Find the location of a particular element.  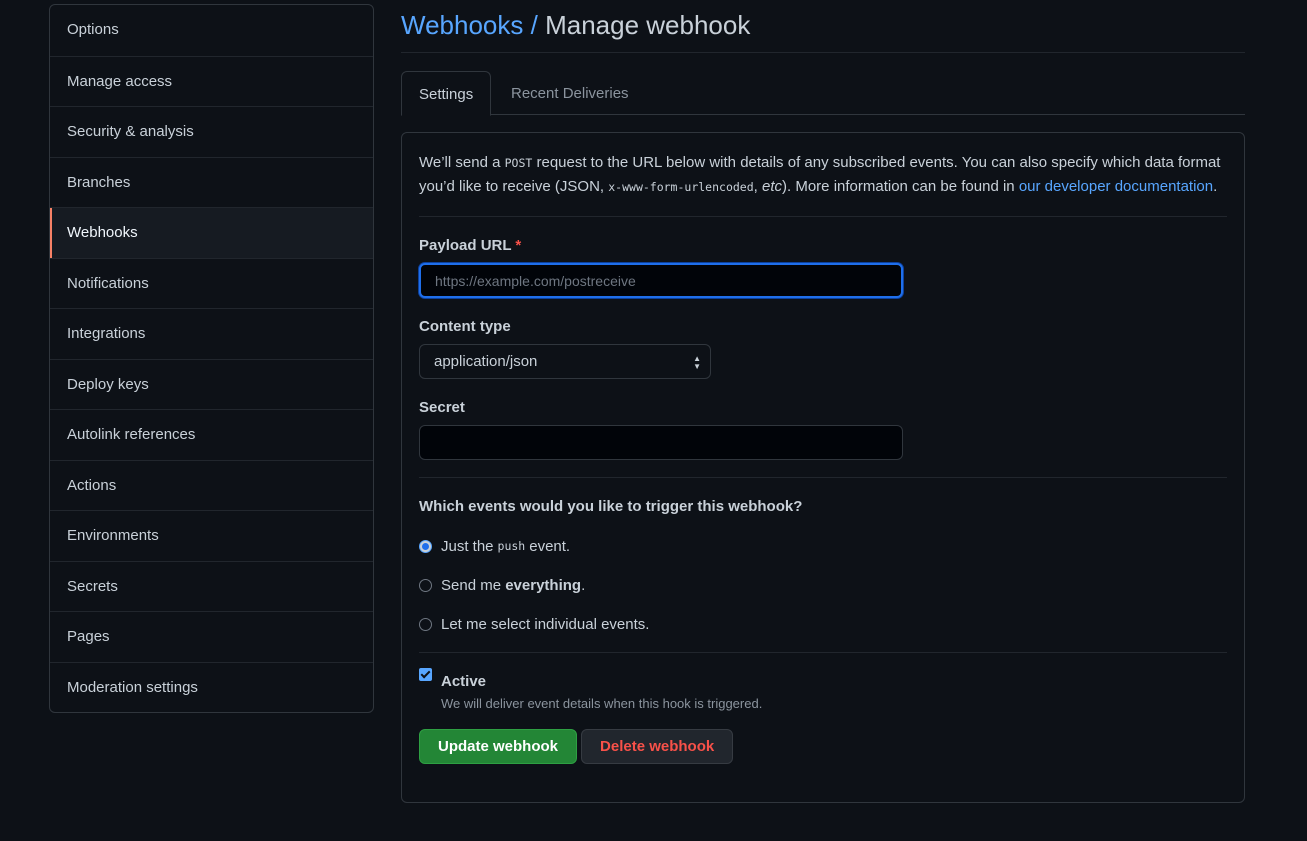

intro-code-post: POST is located at coordinates (518, 163).